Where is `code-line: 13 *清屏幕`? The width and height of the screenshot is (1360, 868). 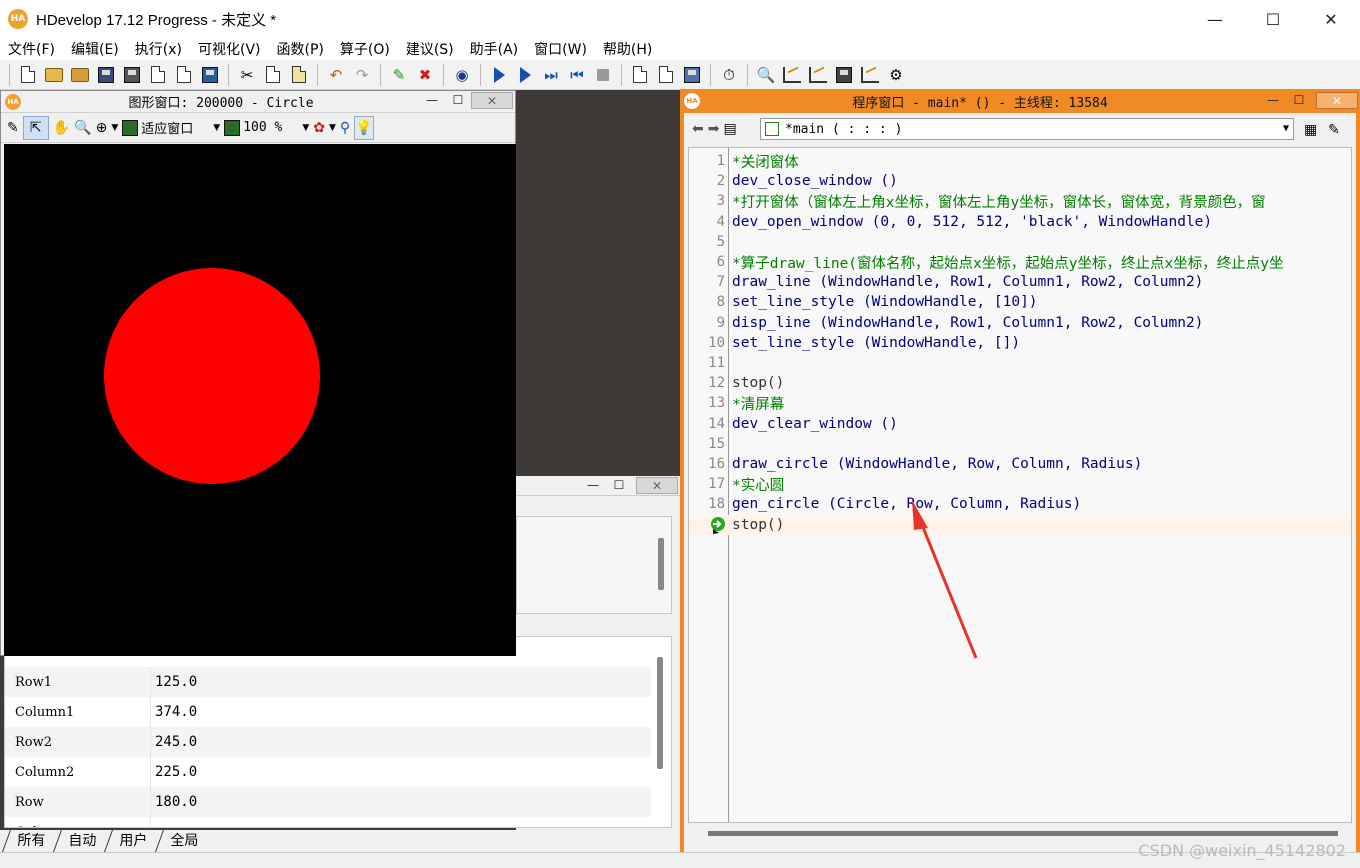
code-line: 13 *清屏幕 is located at coordinates (1020, 403).